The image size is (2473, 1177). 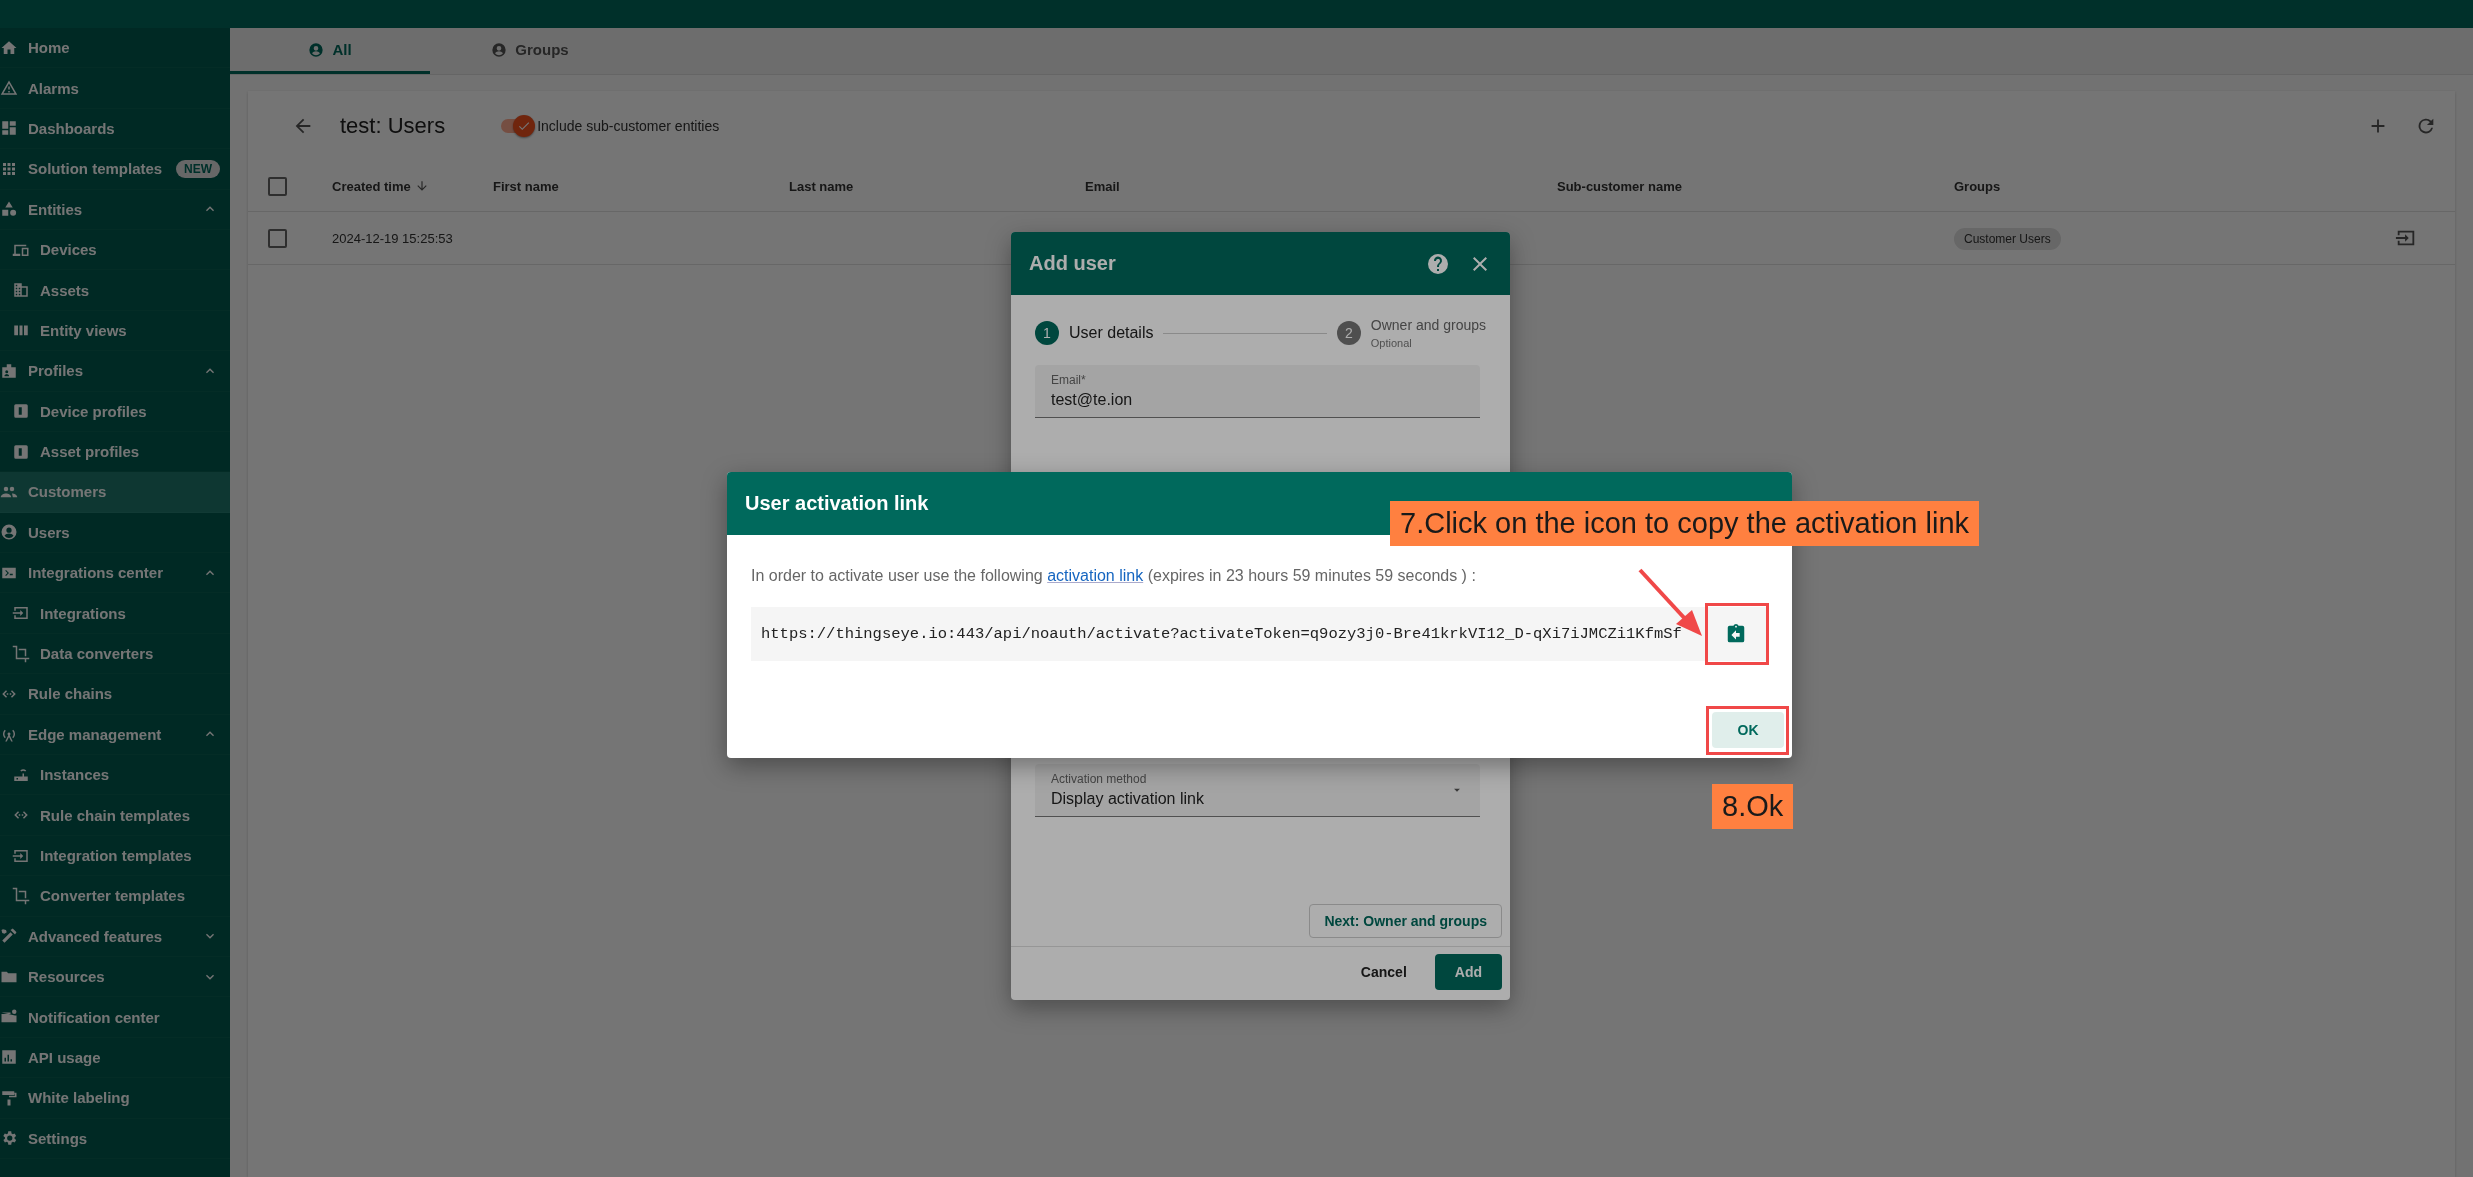 What do you see at coordinates (412, 186) in the screenshot?
I see `column-header: Created time` at bounding box center [412, 186].